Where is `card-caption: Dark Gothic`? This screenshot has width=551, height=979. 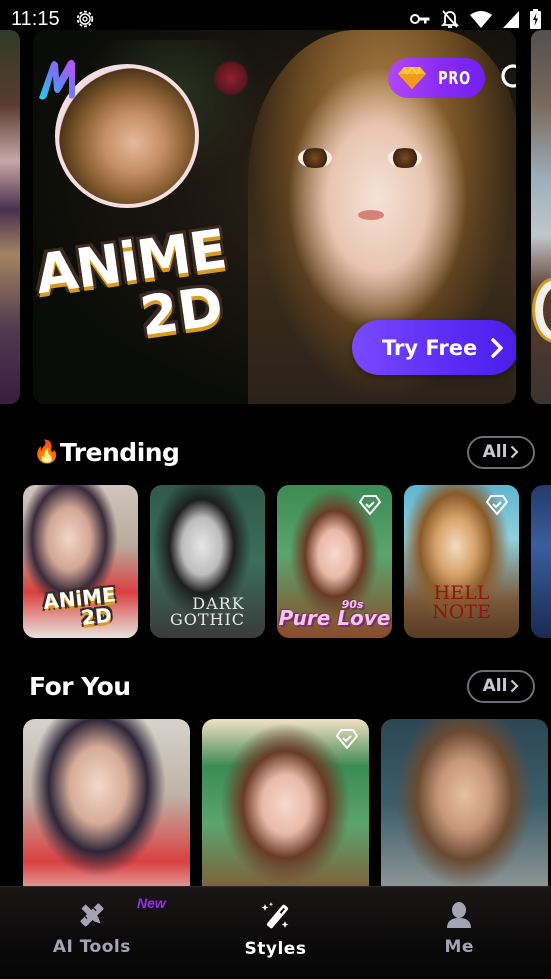 card-caption: Dark Gothic is located at coordinates (207, 612).